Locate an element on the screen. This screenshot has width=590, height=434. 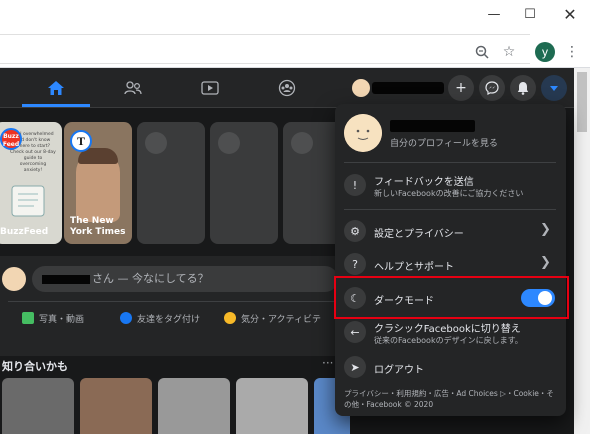
composer-input: さん — 今なにしてる？ is located at coordinates (185, 279).